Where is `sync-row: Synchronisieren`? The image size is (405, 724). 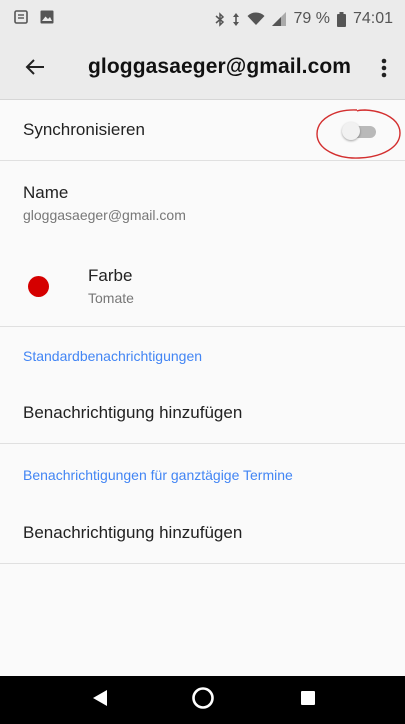 sync-row: Synchronisieren is located at coordinates (202, 130).